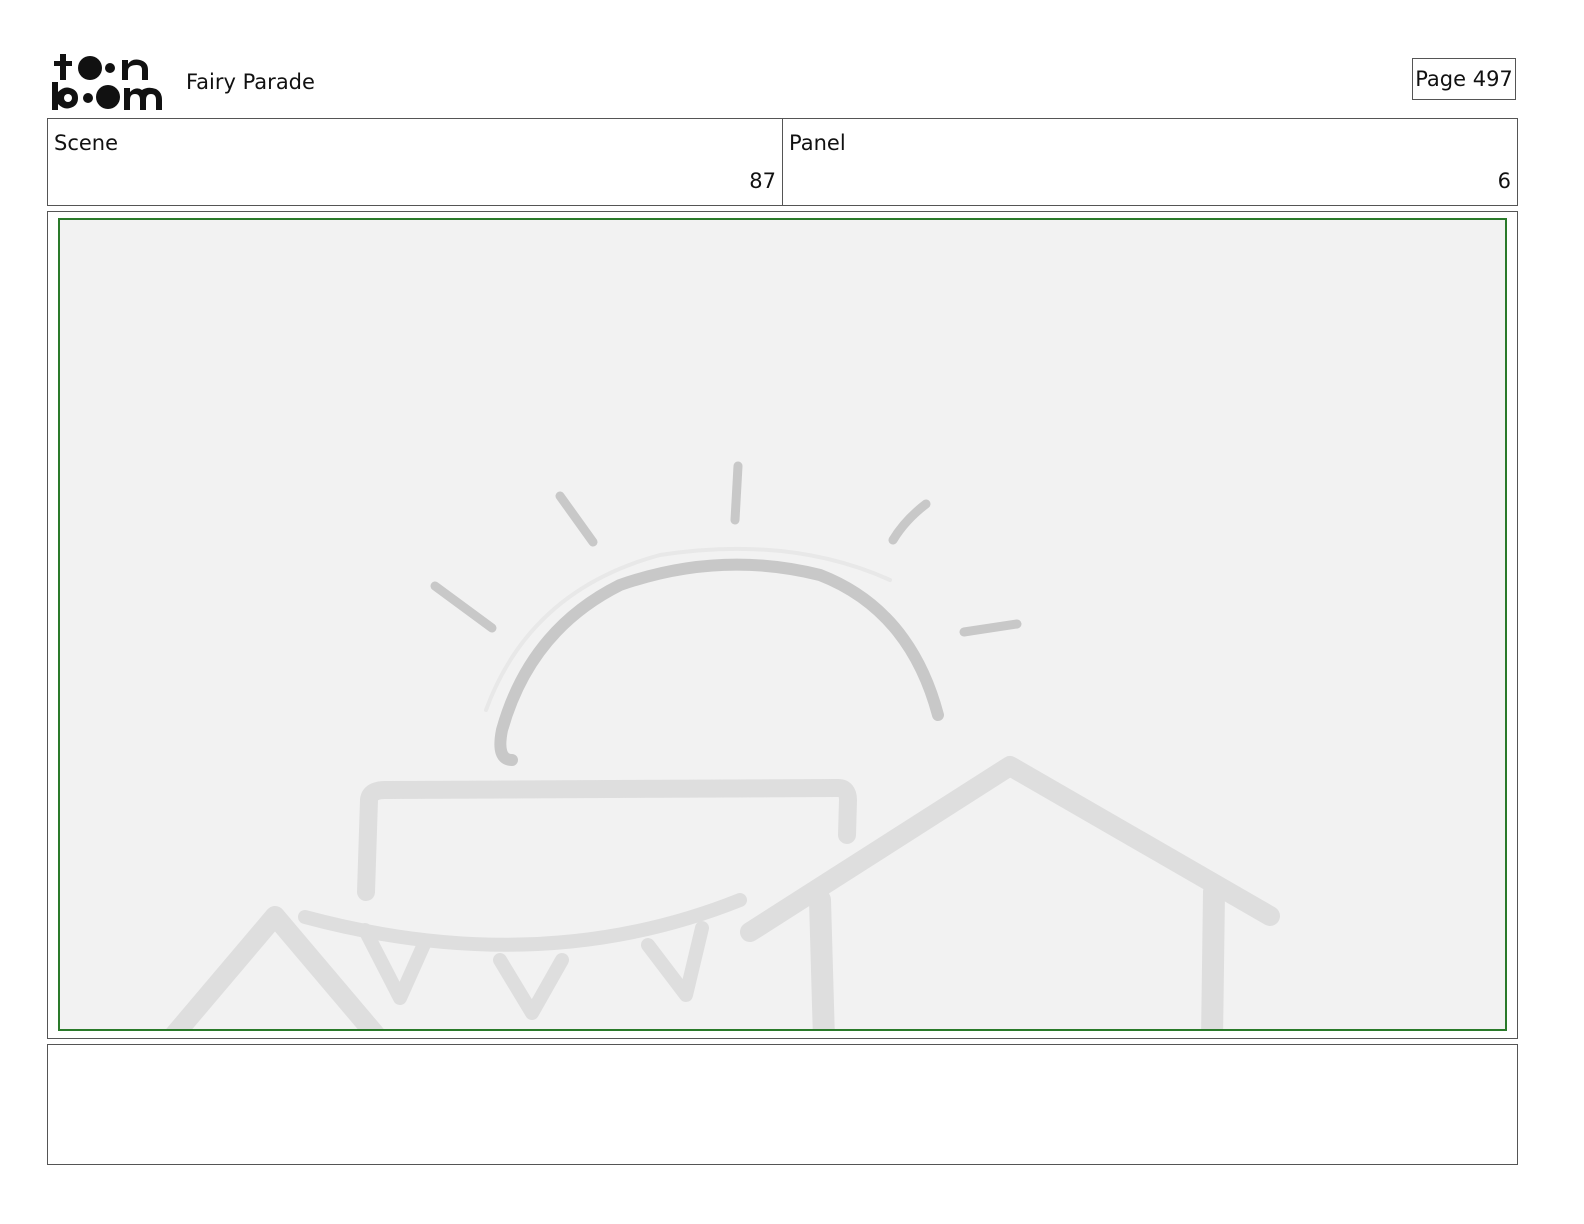 Image resolution: width=1584 pixels, height=1224 pixels. What do you see at coordinates (719, 662) in the screenshot?
I see `sun-icon` at bounding box center [719, 662].